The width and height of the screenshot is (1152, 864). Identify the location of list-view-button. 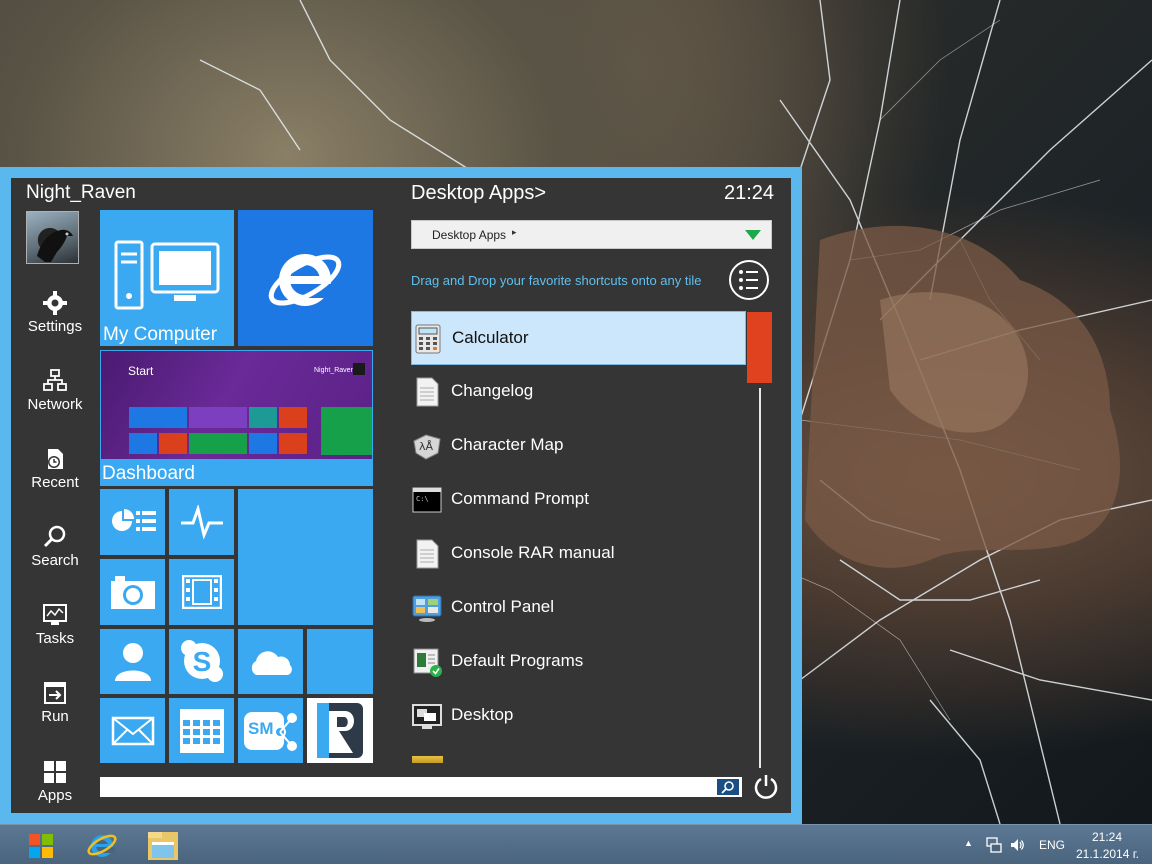
(749, 280).